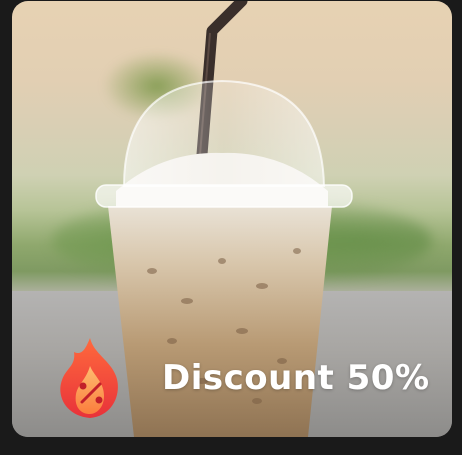 The width and height of the screenshot is (462, 455). I want to click on discount-label: Discount 50%, so click(296, 378).